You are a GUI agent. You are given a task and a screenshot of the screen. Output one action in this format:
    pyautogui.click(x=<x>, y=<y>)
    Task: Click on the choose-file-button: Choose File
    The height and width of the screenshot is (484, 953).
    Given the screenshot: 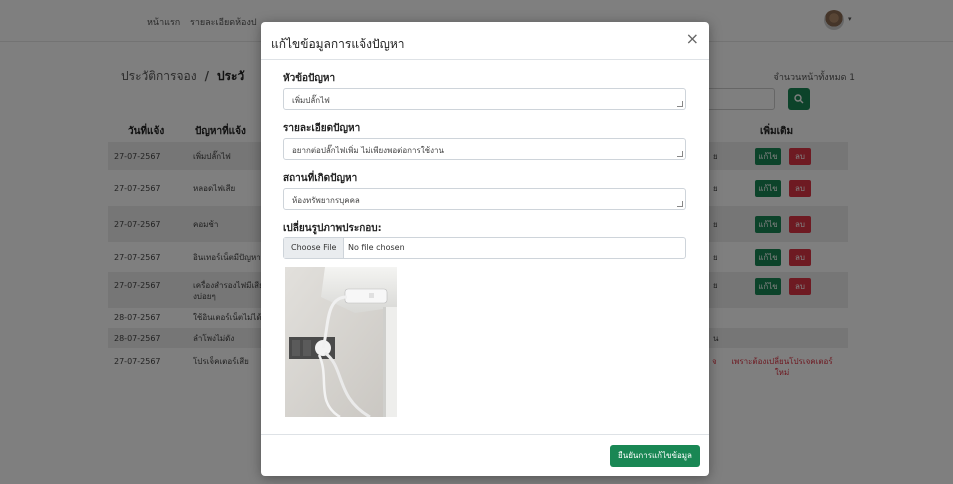 What is the action you would take?
    pyautogui.click(x=314, y=248)
    